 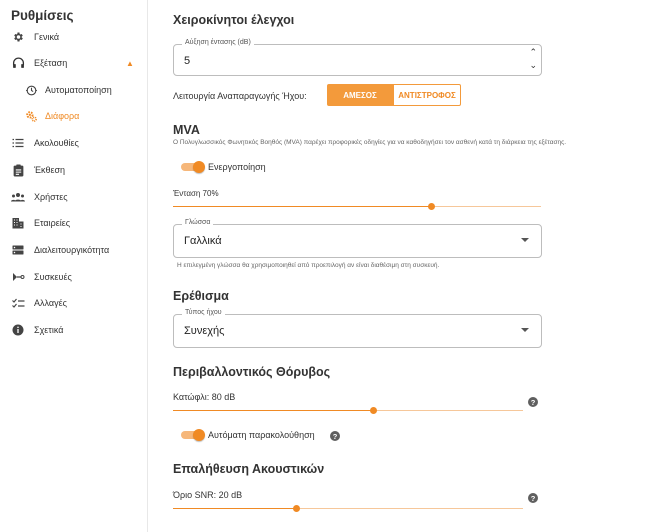 What do you see at coordinates (533, 52) in the screenshot?
I see `chevron-up-icon: ⌃` at bounding box center [533, 52].